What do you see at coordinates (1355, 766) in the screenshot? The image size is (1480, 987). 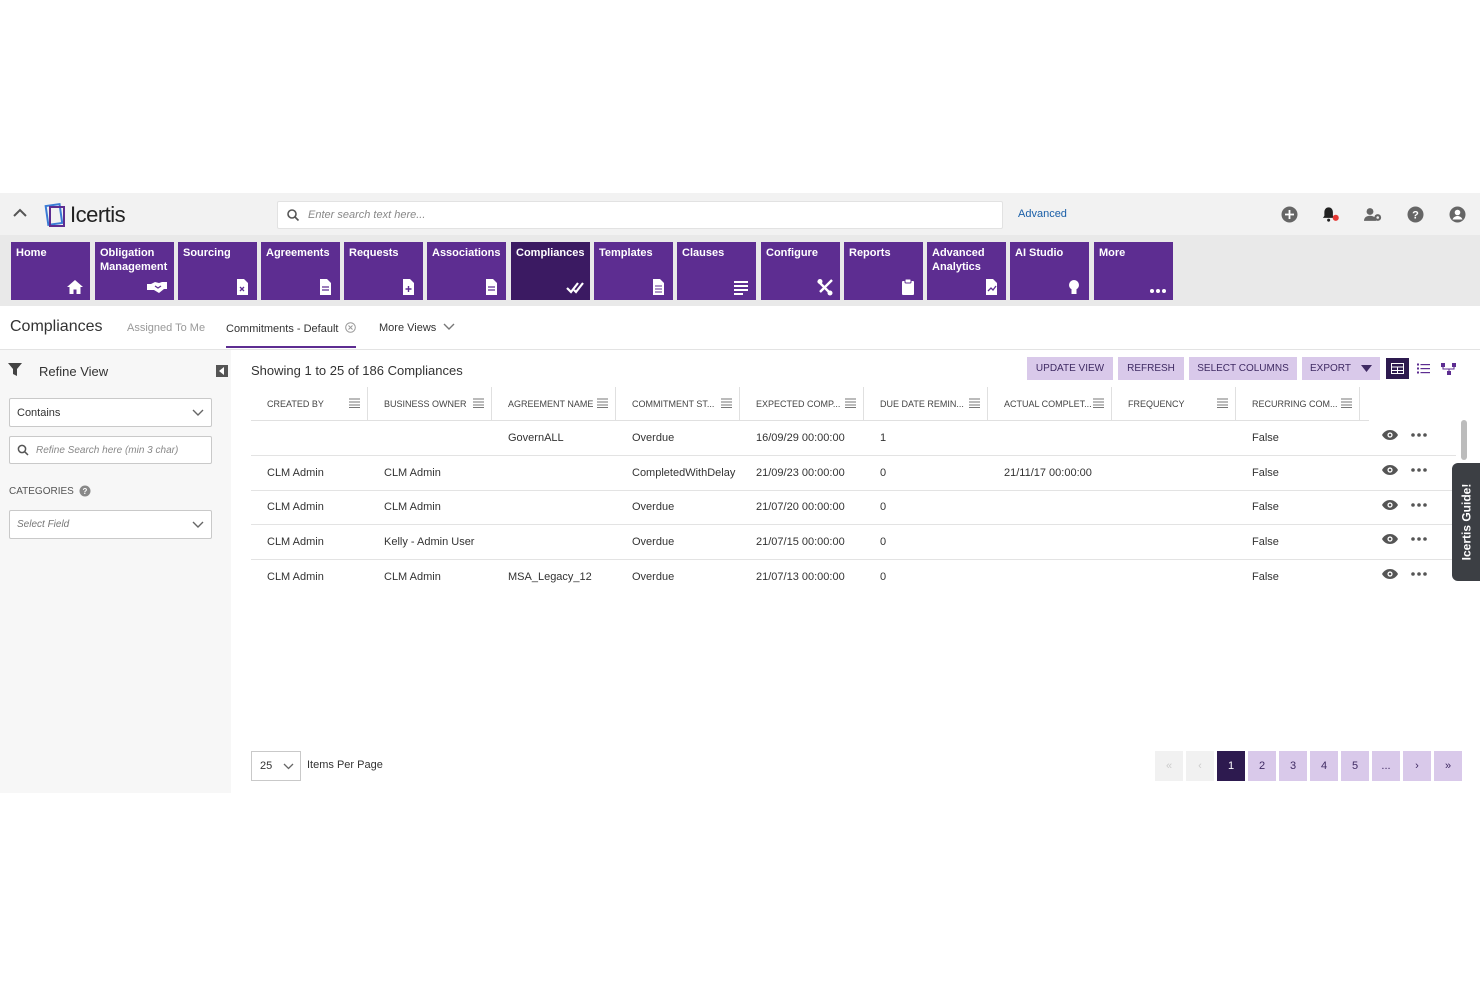 I see `page-button-5: 5` at bounding box center [1355, 766].